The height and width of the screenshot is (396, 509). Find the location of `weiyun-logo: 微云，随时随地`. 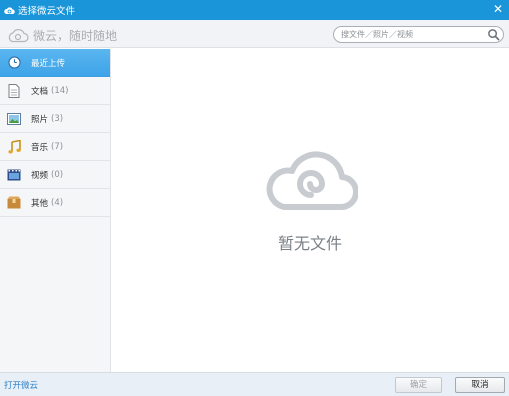

weiyun-logo: 微云，随时随地 is located at coordinates (62, 35).